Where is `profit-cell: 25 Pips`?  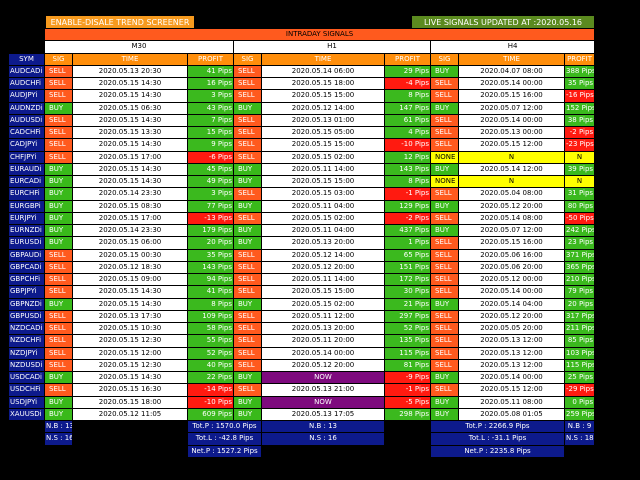 profit-cell: 25 Pips is located at coordinates (579, 377).